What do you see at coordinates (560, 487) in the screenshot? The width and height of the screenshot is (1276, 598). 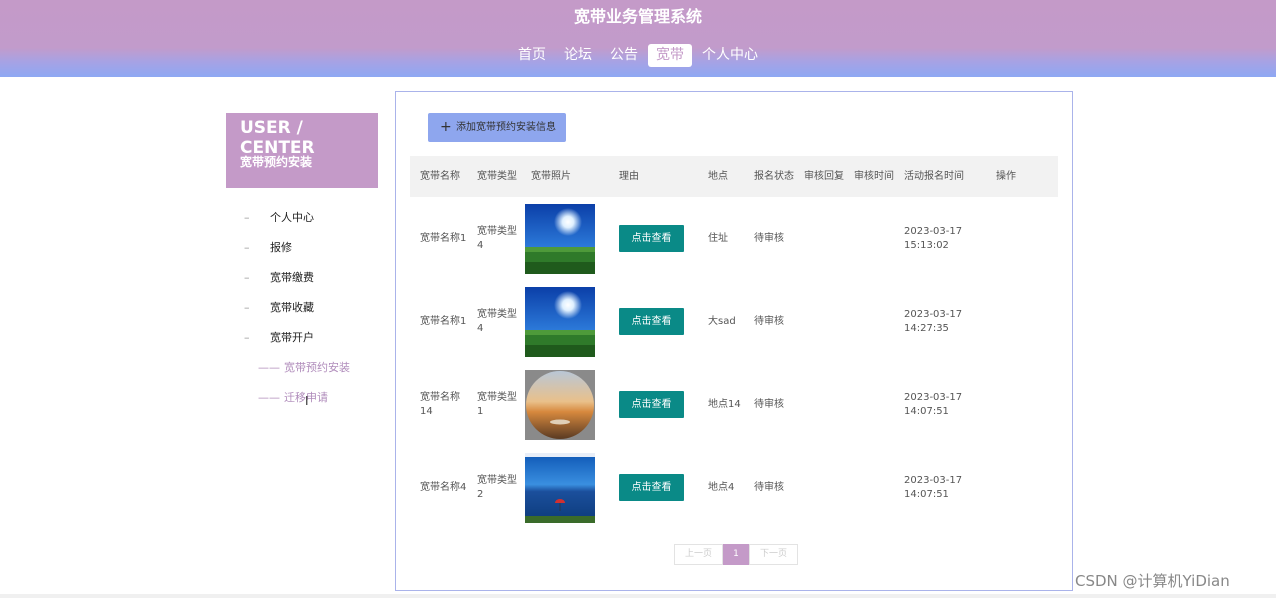 I see `photo-sea-umbrella` at bounding box center [560, 487].